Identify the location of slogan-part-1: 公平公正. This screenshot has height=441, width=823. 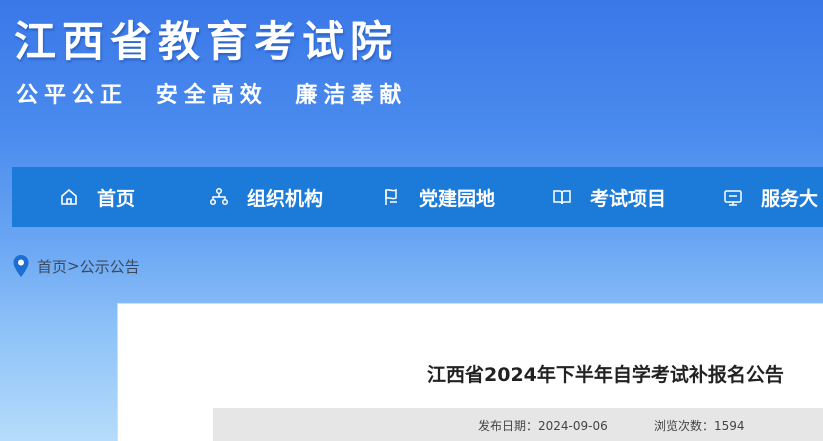
(72, 95).